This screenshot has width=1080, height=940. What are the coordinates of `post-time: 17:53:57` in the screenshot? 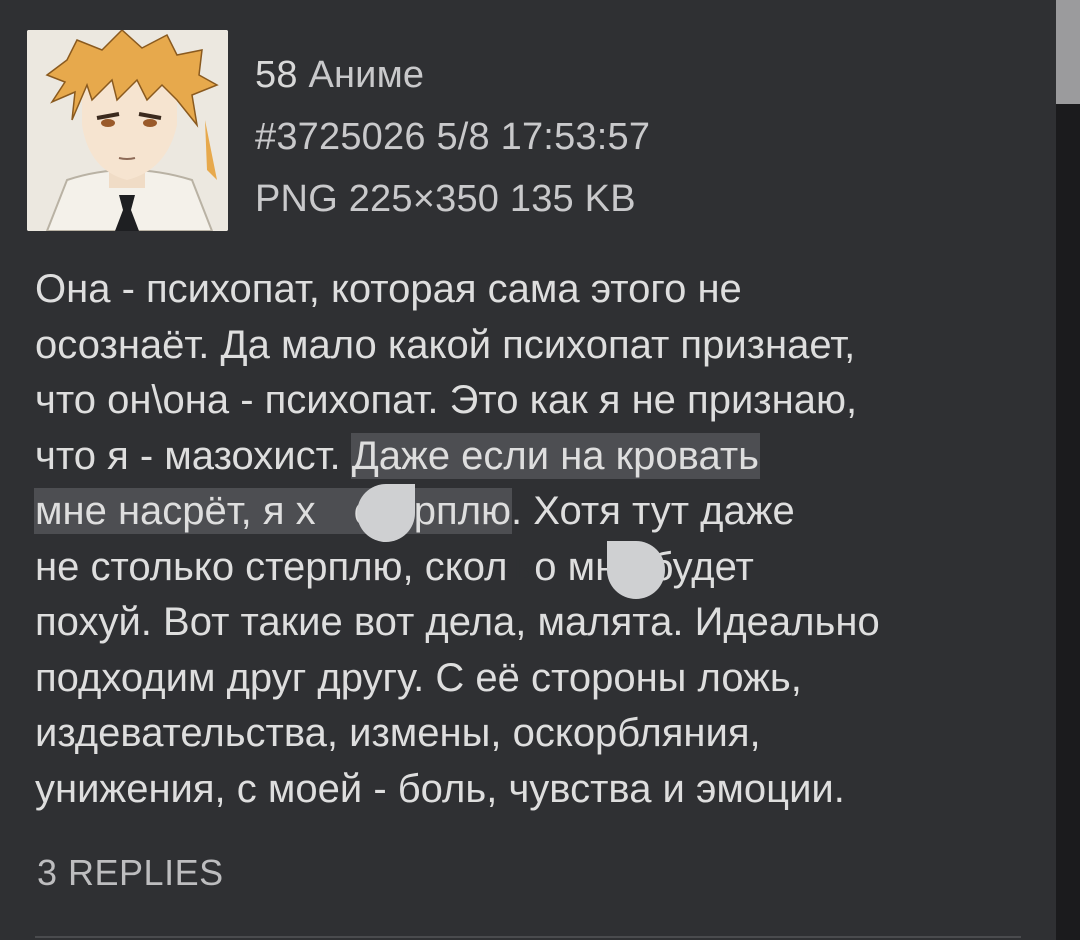 It's located at (575, 137).